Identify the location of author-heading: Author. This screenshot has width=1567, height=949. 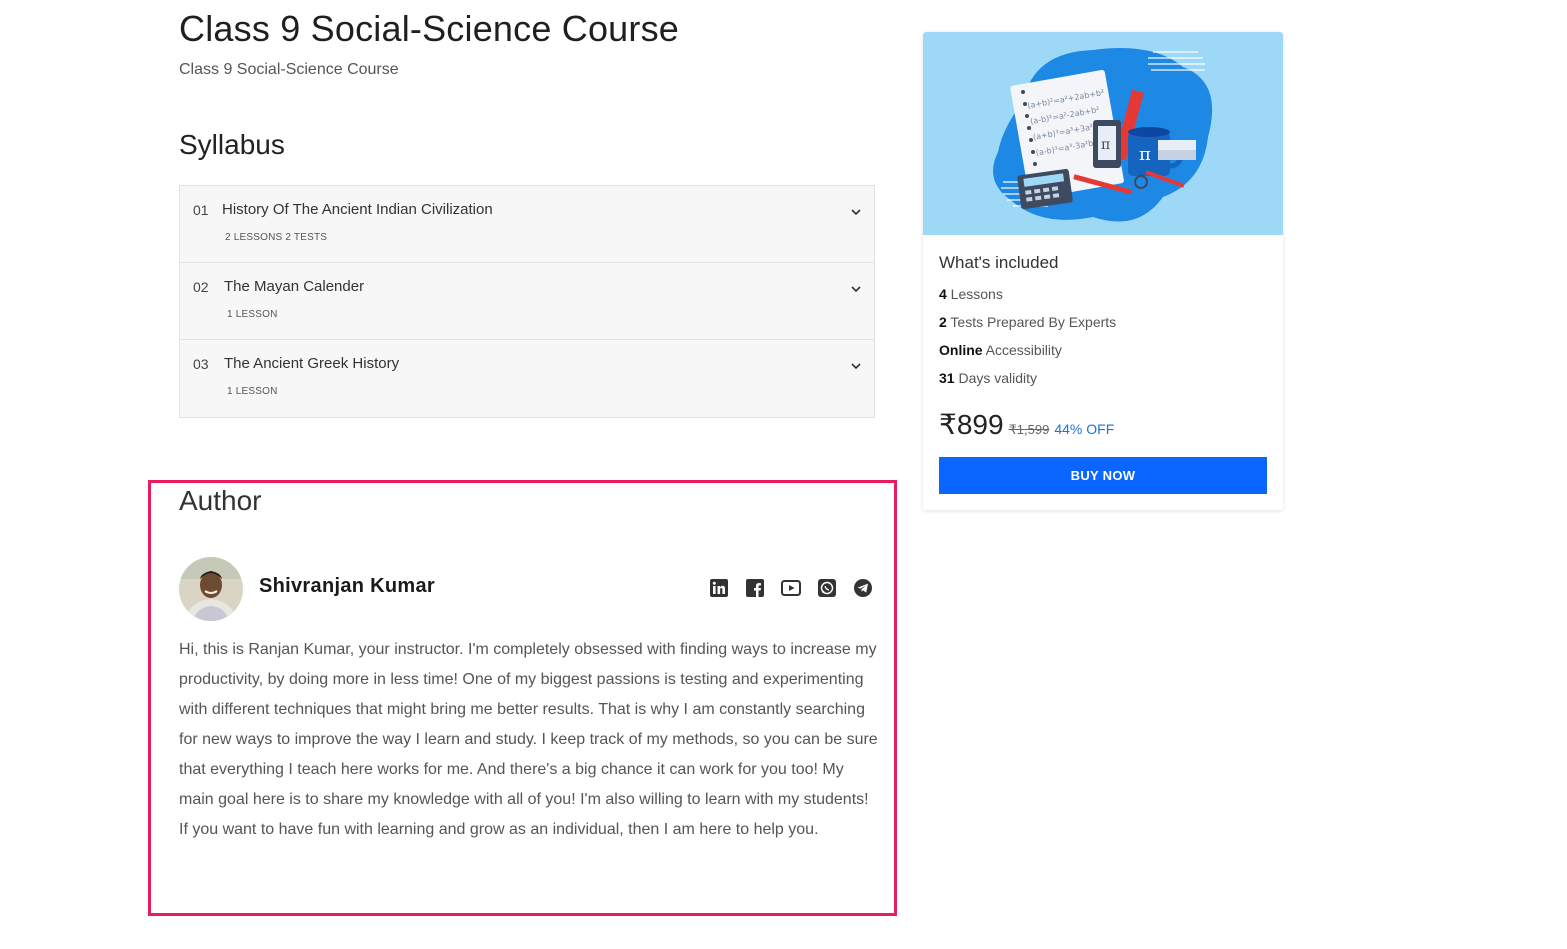
(220, 500).